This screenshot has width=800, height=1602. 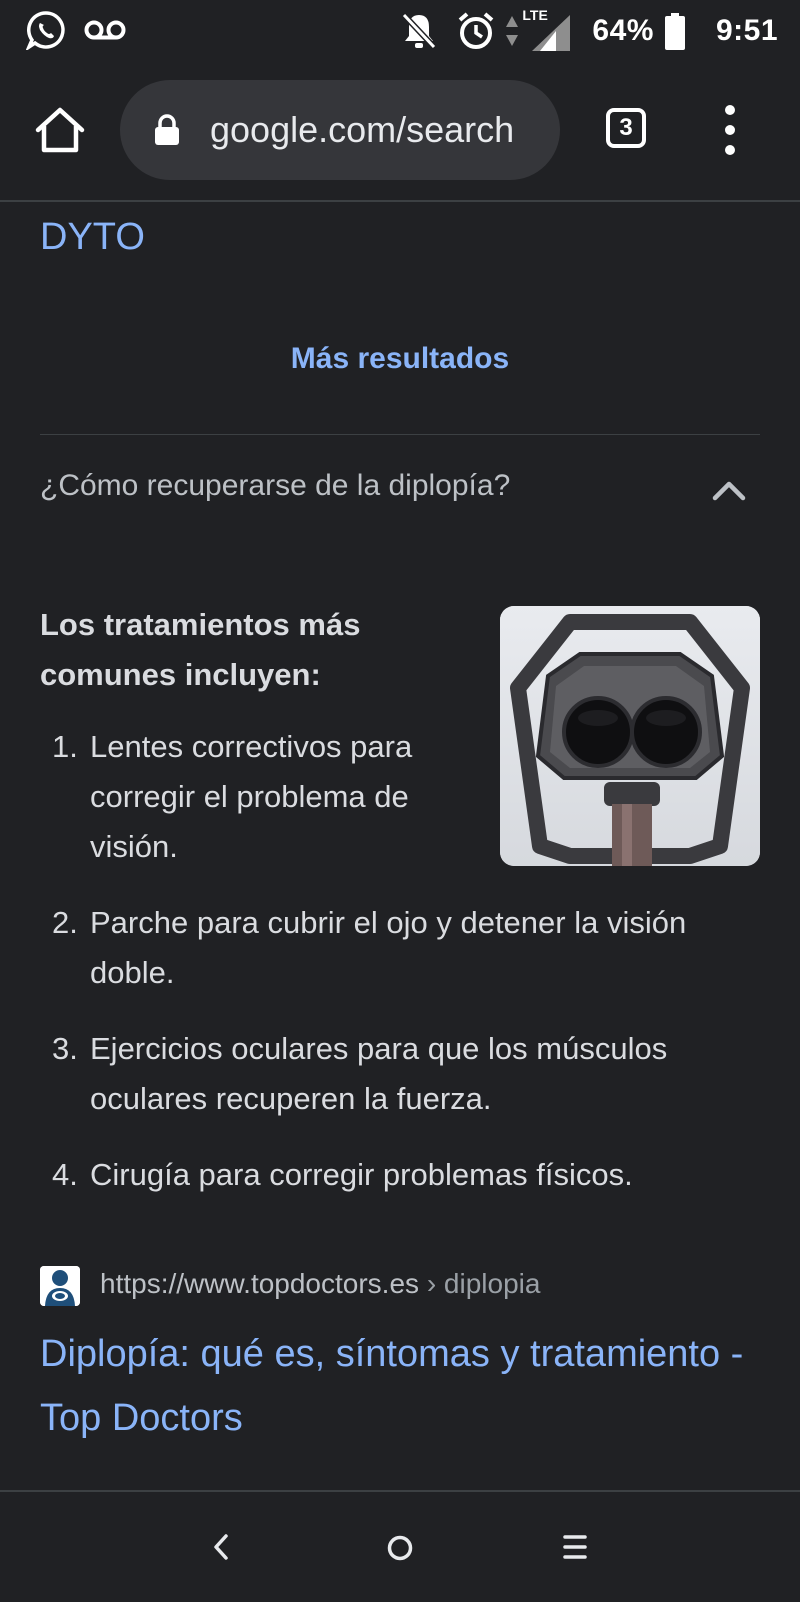 I want to click on tab-switcher-button: 3, so click(x=626, y=128).